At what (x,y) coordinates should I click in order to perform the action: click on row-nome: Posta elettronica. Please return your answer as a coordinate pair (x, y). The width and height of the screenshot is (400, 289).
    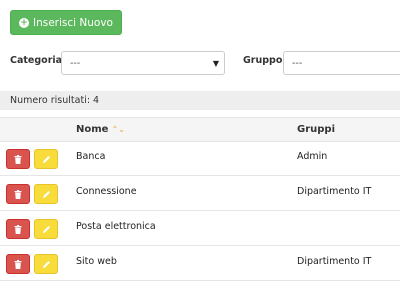
    Looking at the image, I should click on (116, 226).